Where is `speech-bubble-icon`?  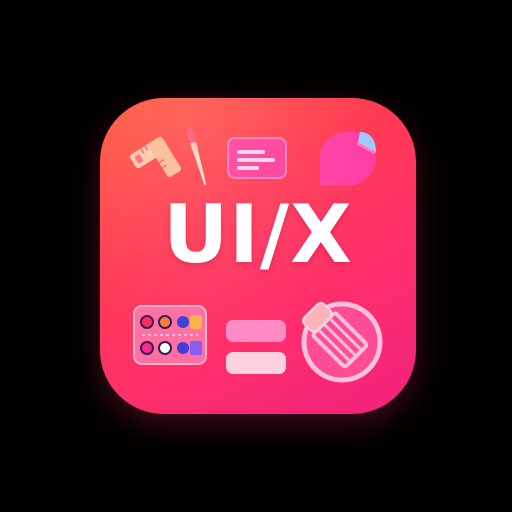 speech-bubble-icon is located at coordinates (348, 159).